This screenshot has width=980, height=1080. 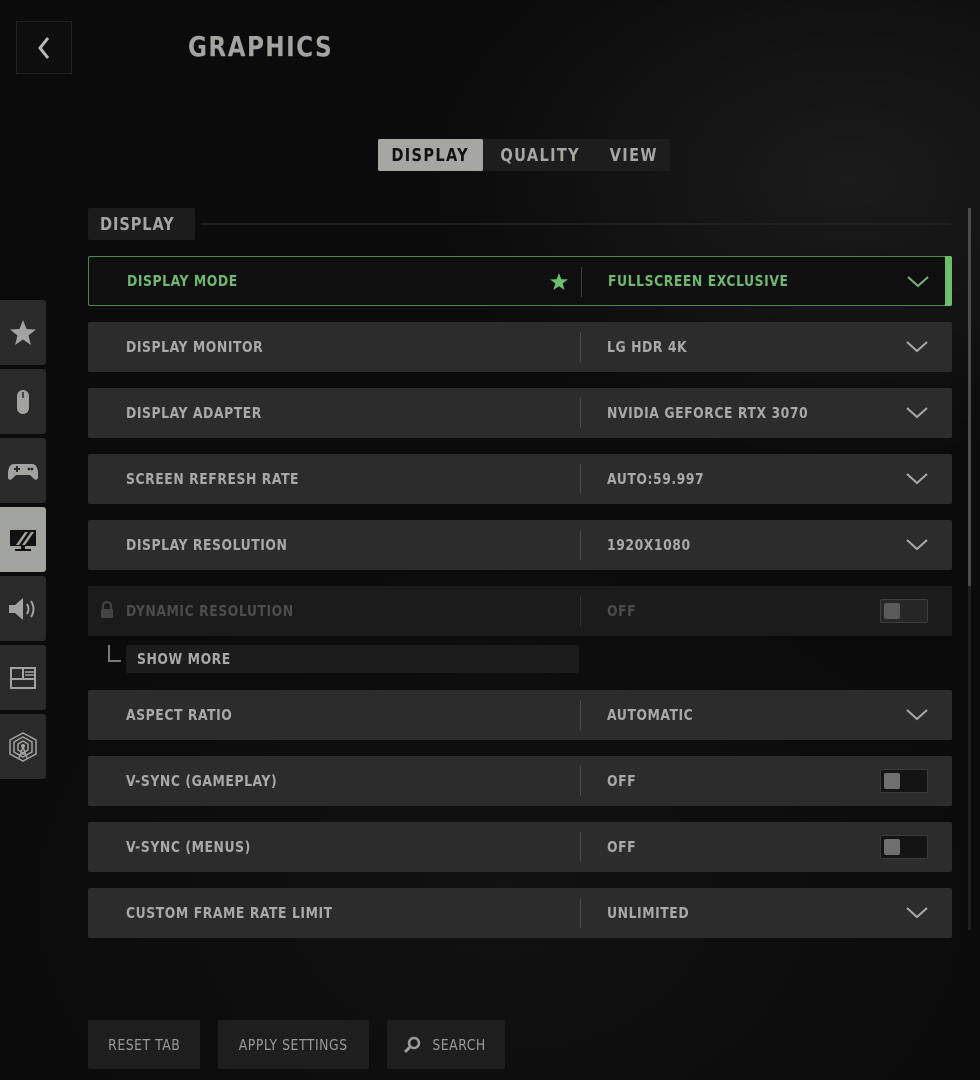 What do you see at coordinates (520, 413) in the screenshot?
I see `setting-display-adapter: DISPLAY ADAPTER NVIDIA GEFORCE RTX 3070` at bounding box center [520, 413].